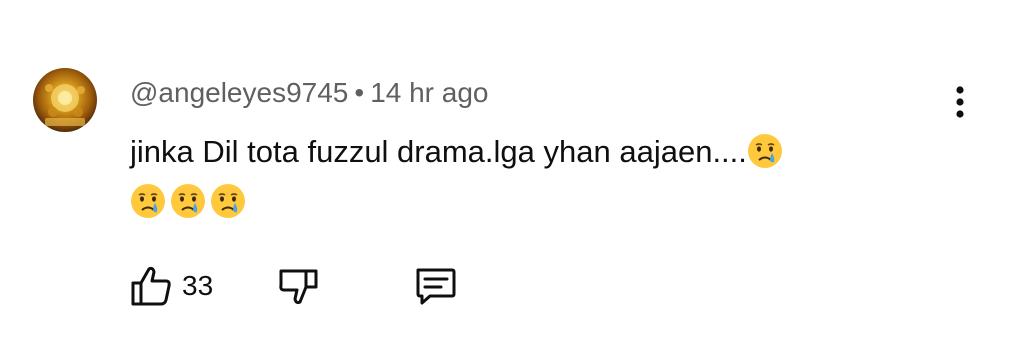  Describe the element at coordinates (151, 286) in the screenshot. I see `thumbs-up-icon` at that location.